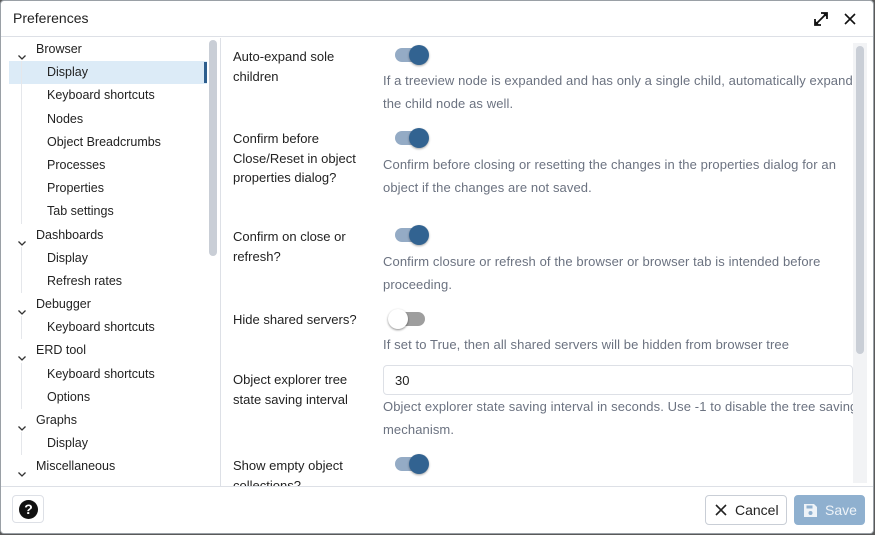 Image resolution: width=875 pixels, height=535 pixels. I want to click on settings-scrollbar, so click(860, 200).